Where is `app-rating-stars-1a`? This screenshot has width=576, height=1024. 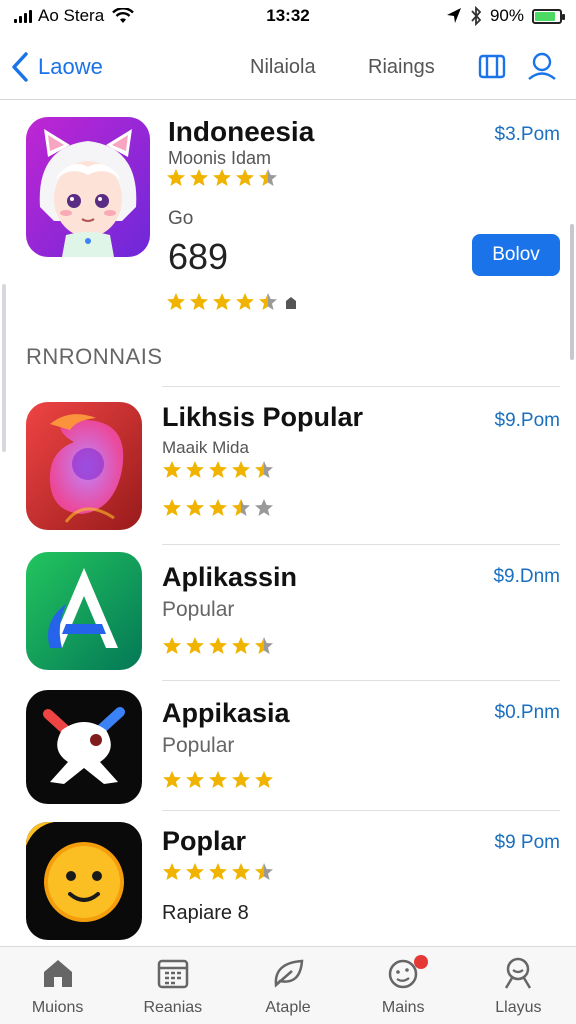
app-rating-stars-1a is located at coordinates (218, 470).